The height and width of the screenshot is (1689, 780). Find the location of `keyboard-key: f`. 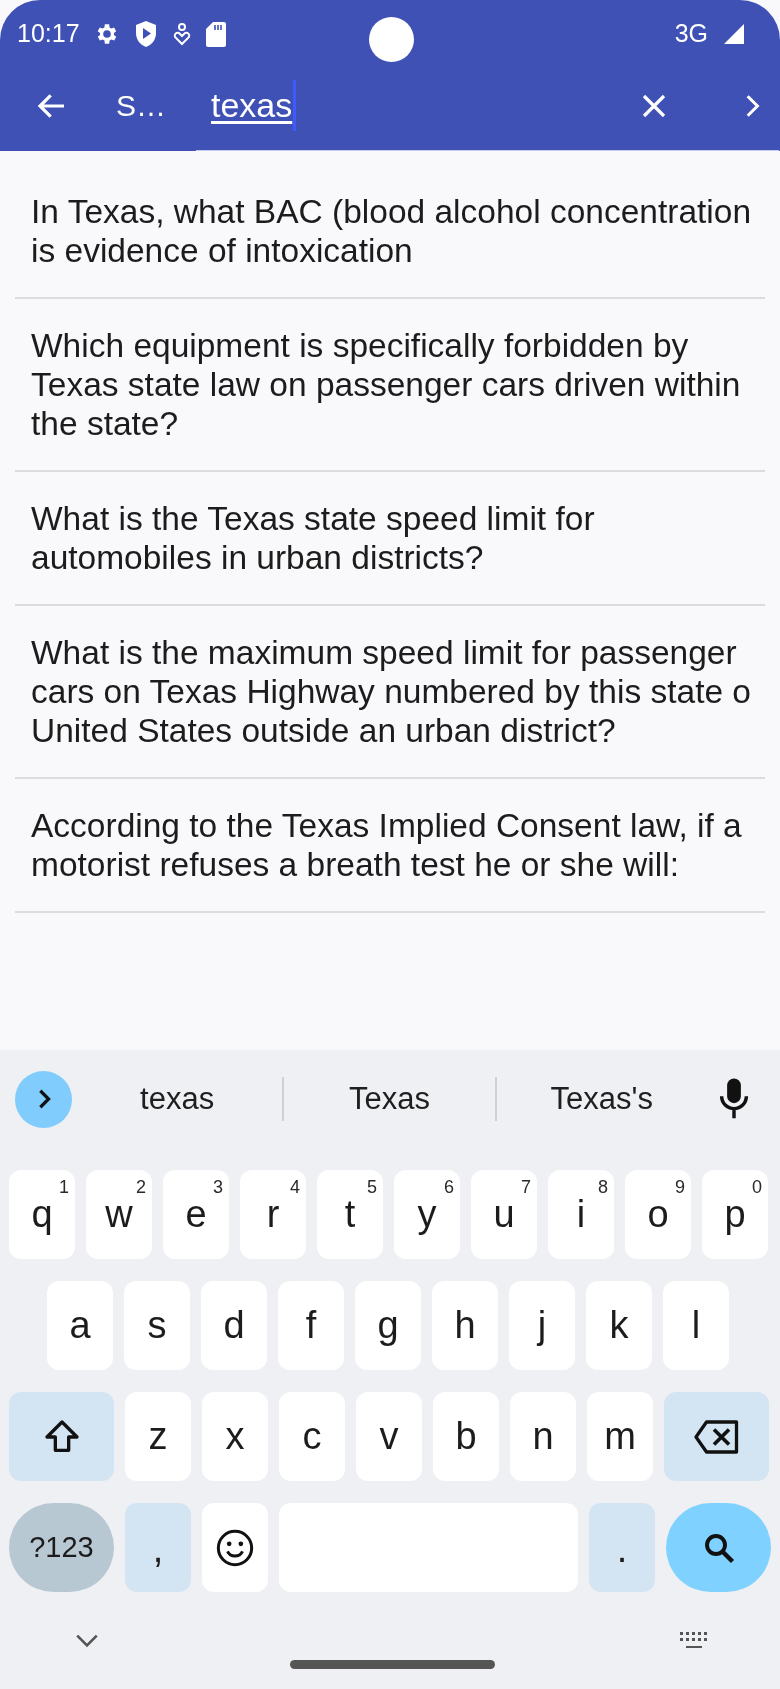

keyboard-key: f is located at coordinates (311, 1325).